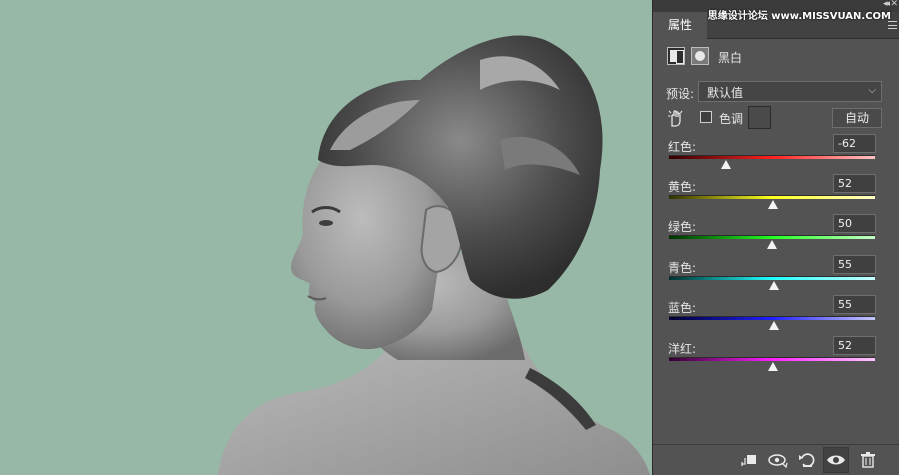 This screenshot has height=475, width=899. Describe the element at coordinates (682, 187) in the screenshot. I see `slider-label: 黄色:` at that location.